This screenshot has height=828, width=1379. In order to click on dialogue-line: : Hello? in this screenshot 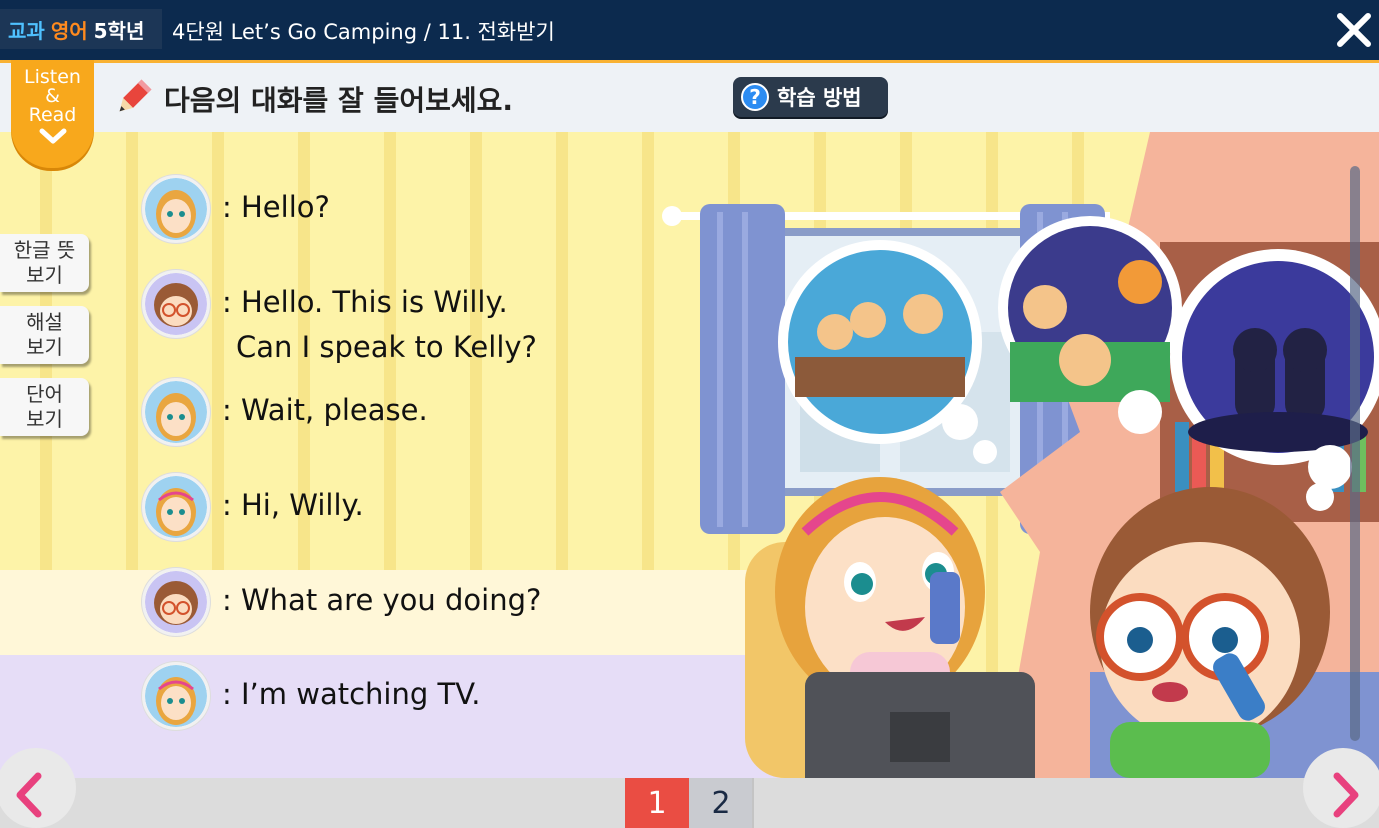, I will do `click(236, 210)`.